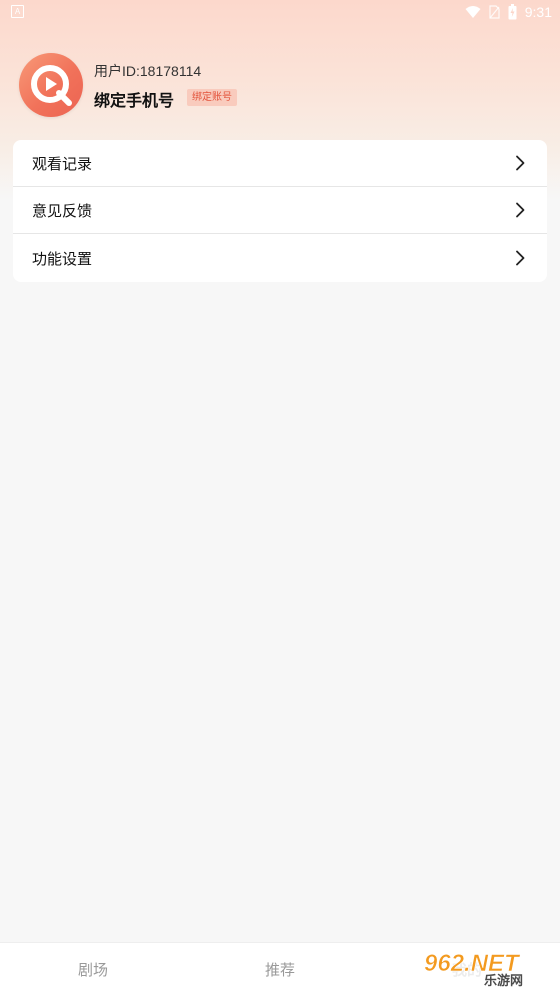 This screenshot has height=995, width=560. What do you see at coordinates (473, 12) in the screenshot?
I see `wifi-icon` at bounding box center [473, 12].